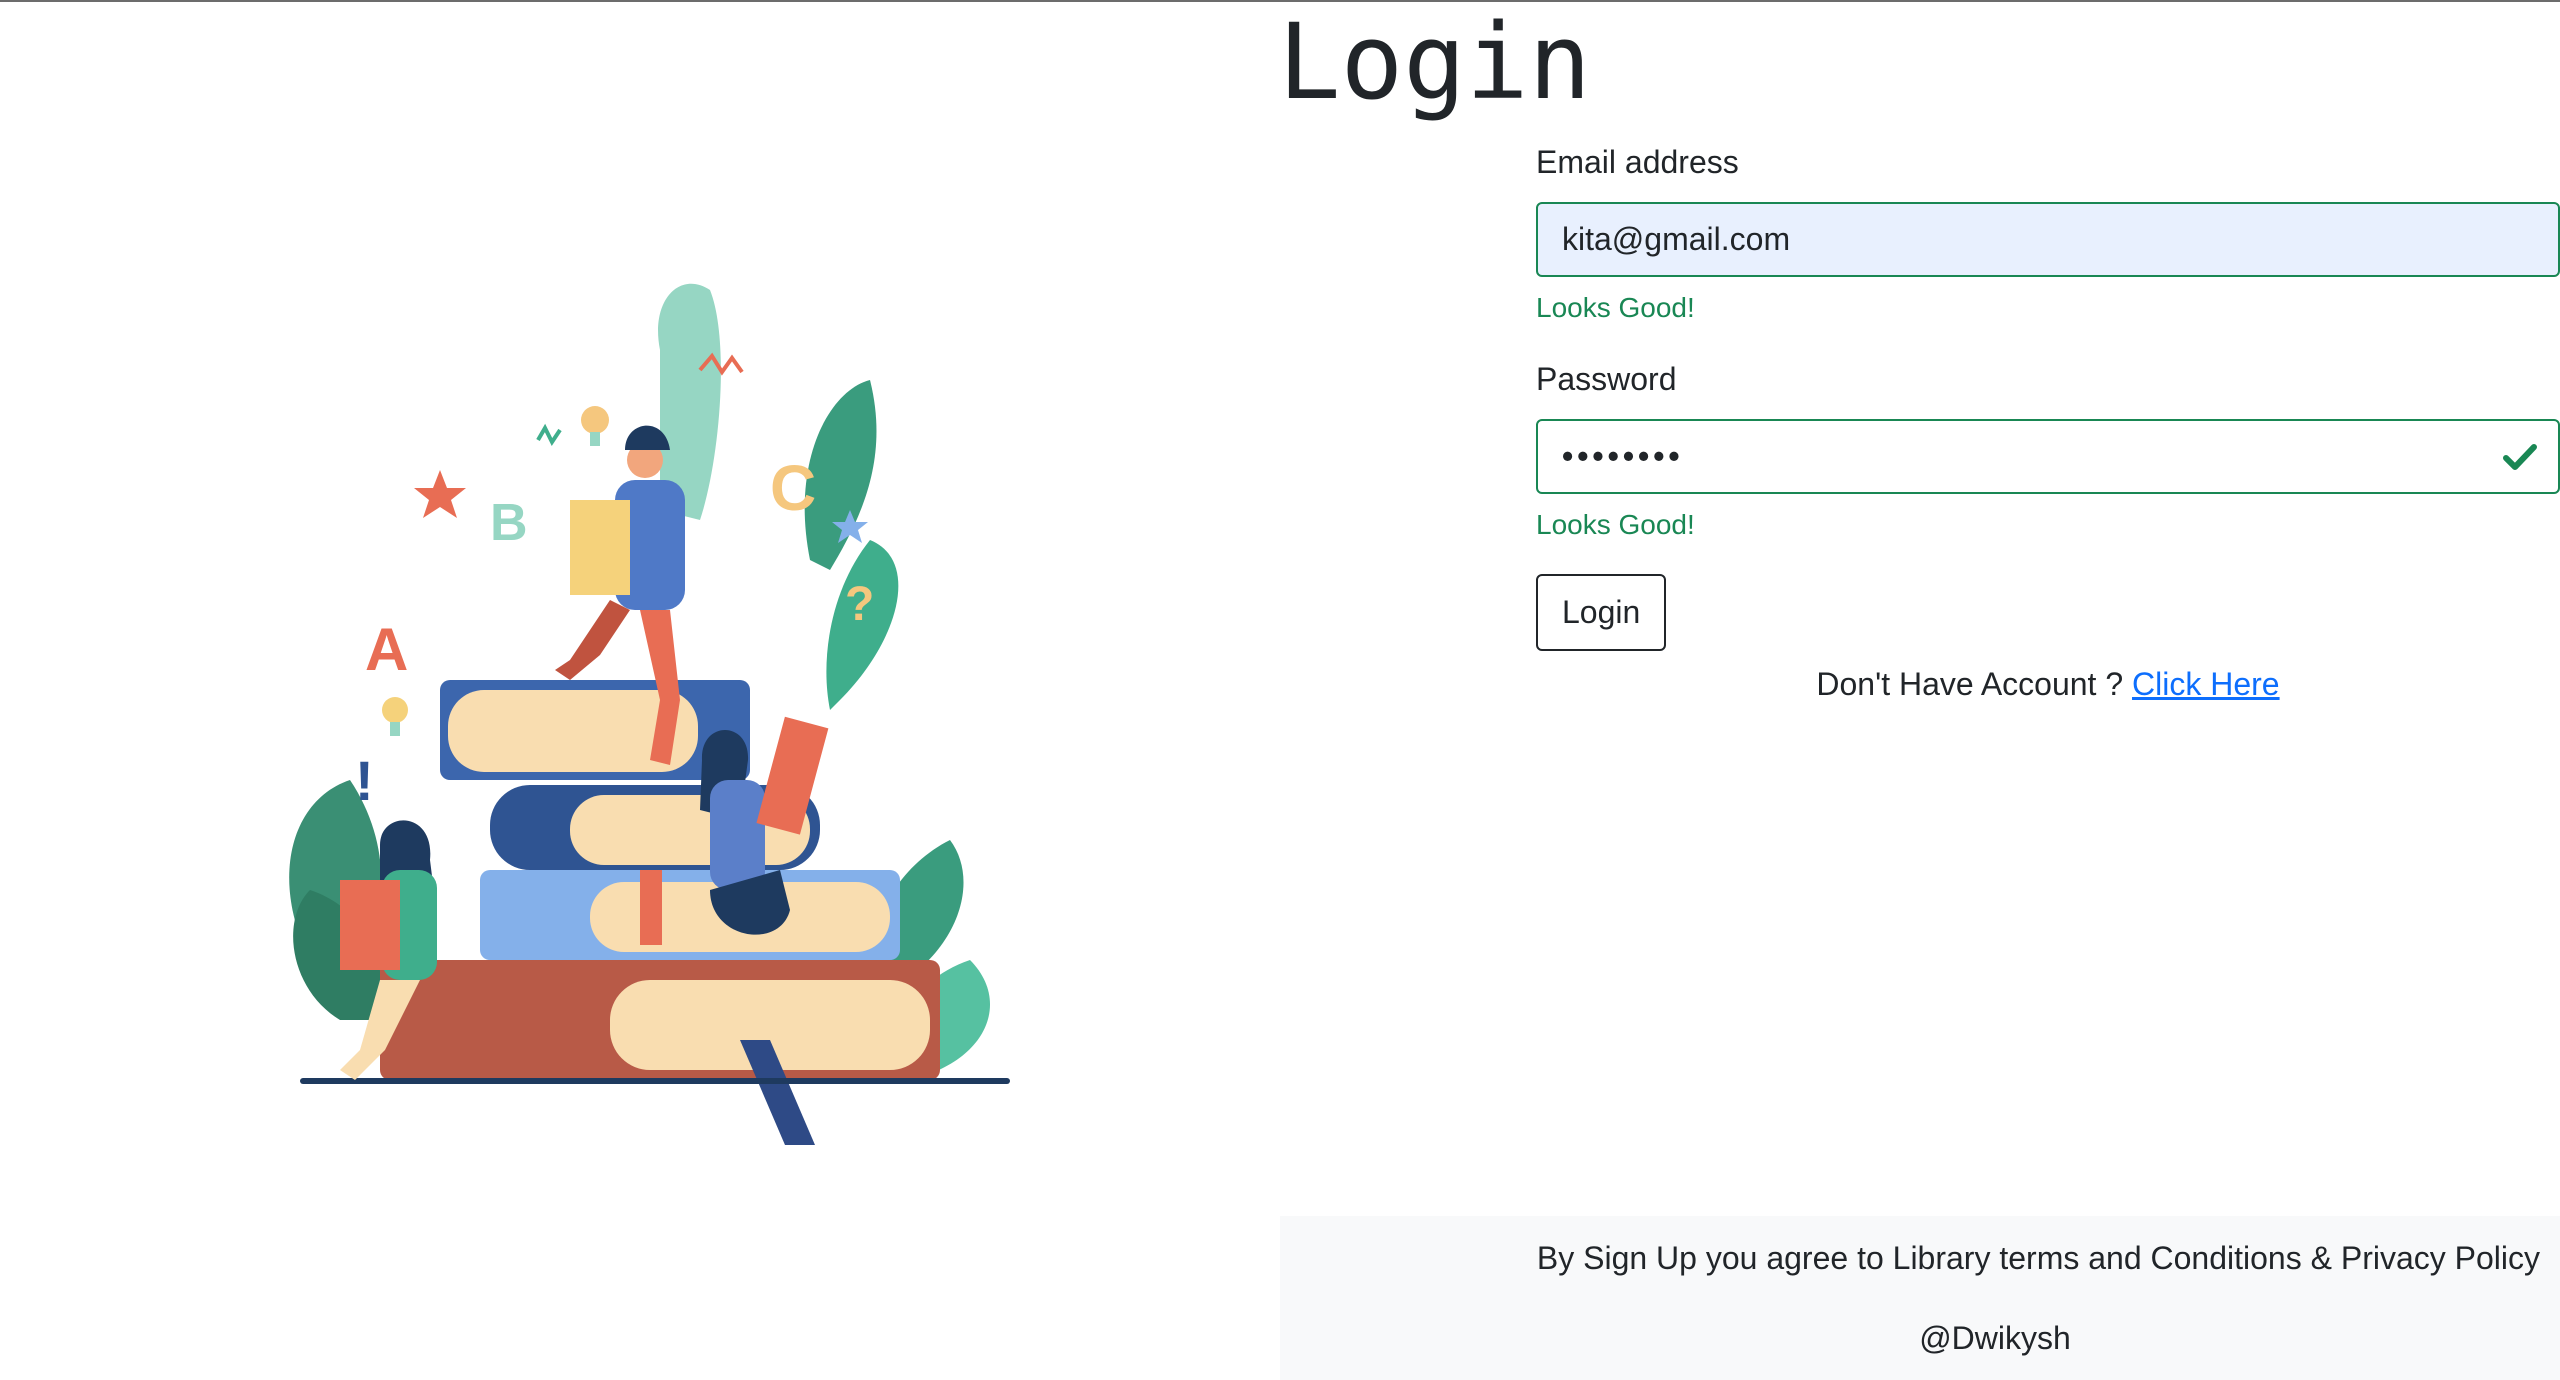 The height and width of the screenshot is (1380, 2560). What do you see at coordinates (1637, 162) in the screenshot?
I see `email-label: Email address` at bounding box center [1637, 162].